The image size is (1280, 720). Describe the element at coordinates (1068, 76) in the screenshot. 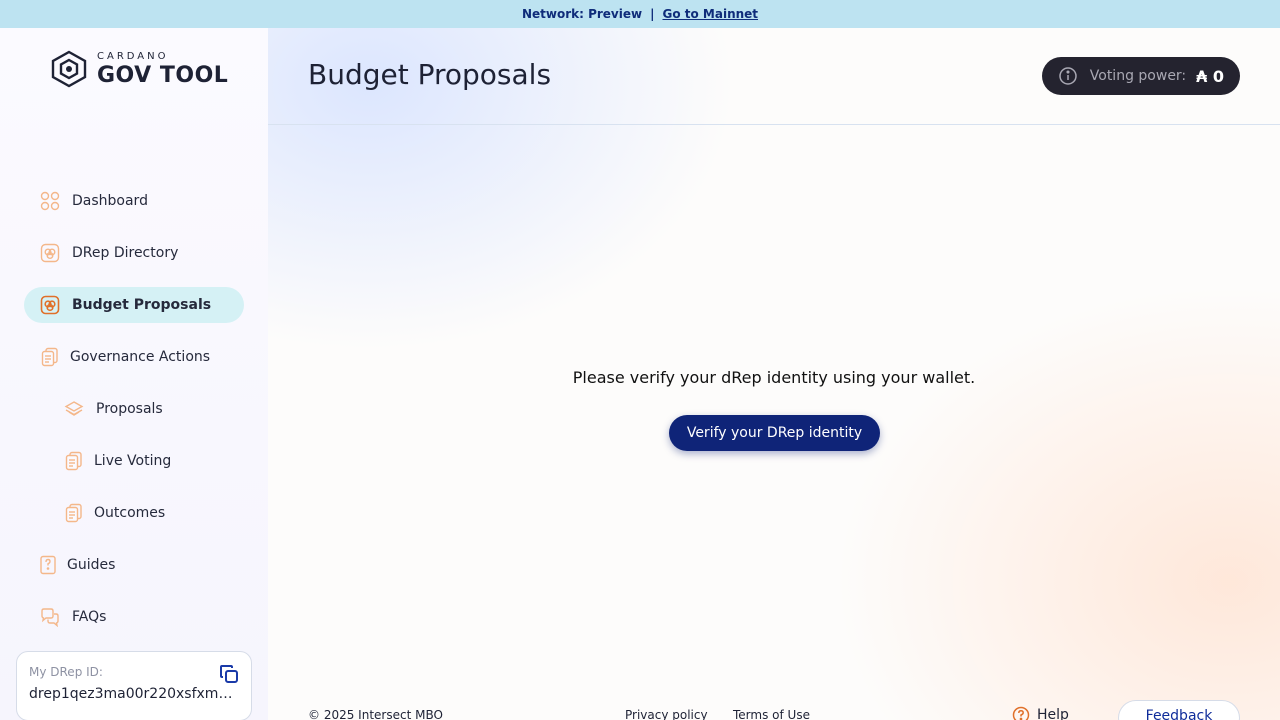

I see `info-icon` at that location.